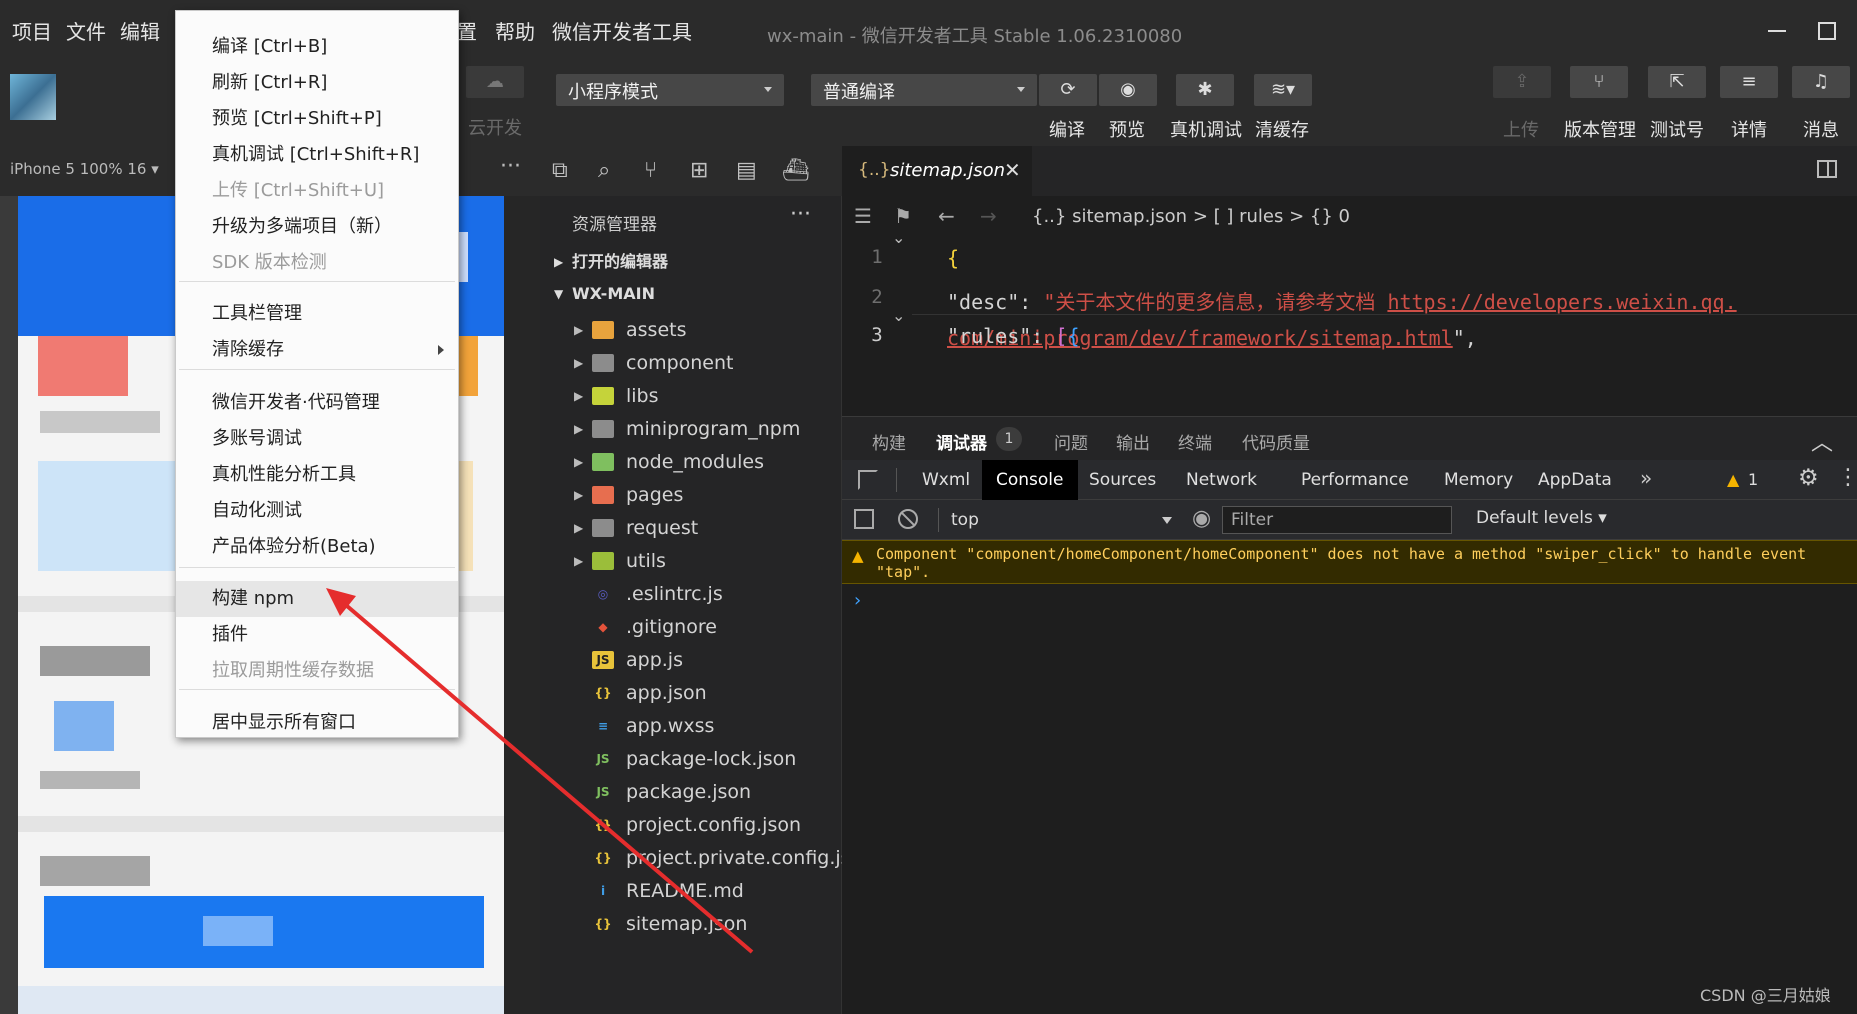  Describe the element at coordinates (903, 216) in the screenshot. I see `bookmark-icon: ⚑` at that location.